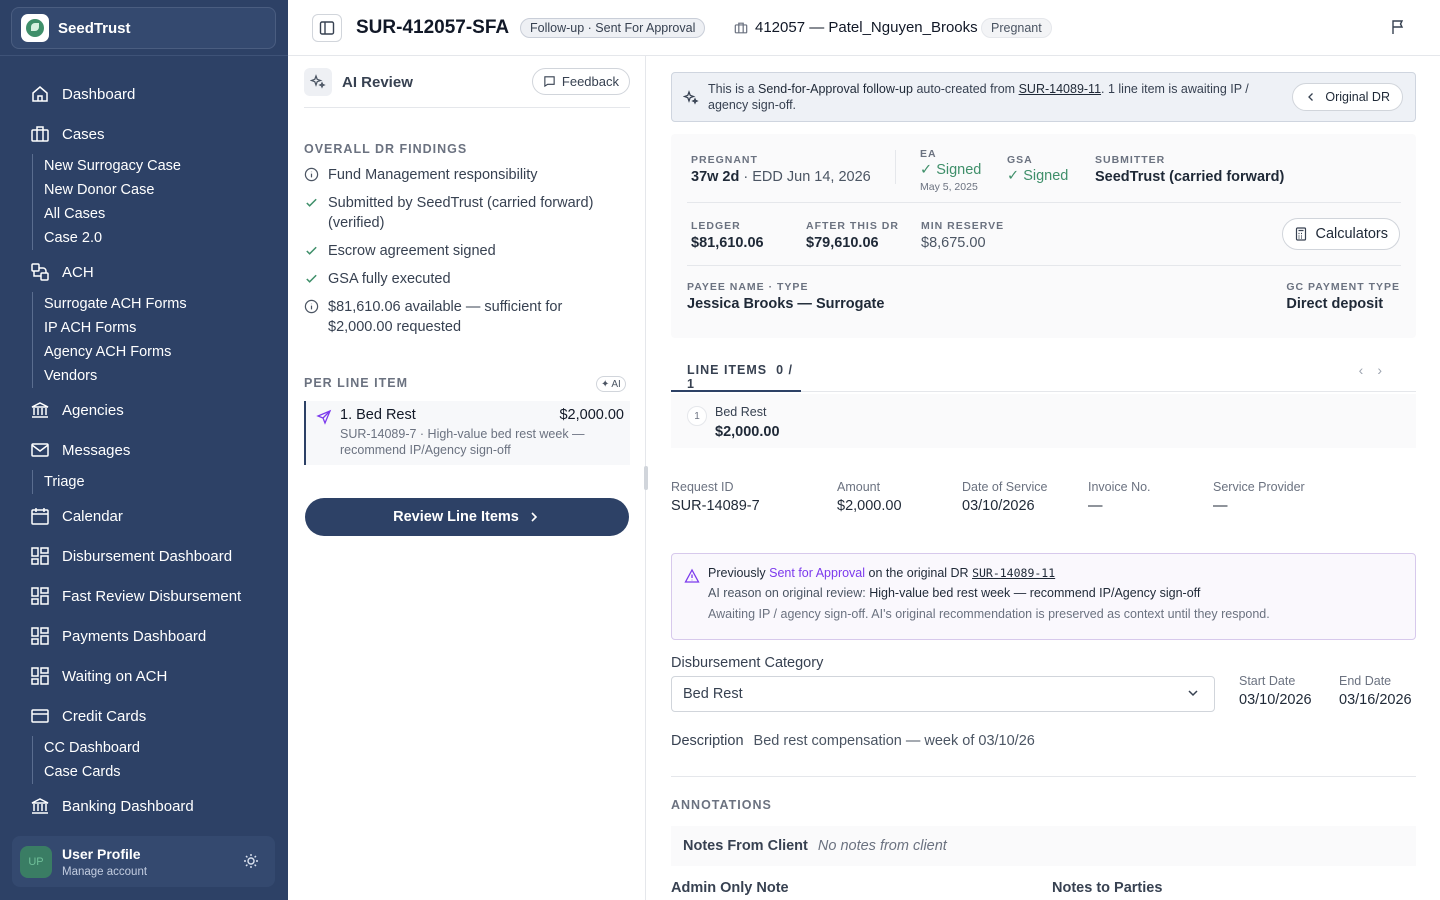 This screenshot has height=900, width=1440. Describe the element at coordinates (943, 694) in the screenshot. I see `disbursement-category-select: Bed Rest` at that location.